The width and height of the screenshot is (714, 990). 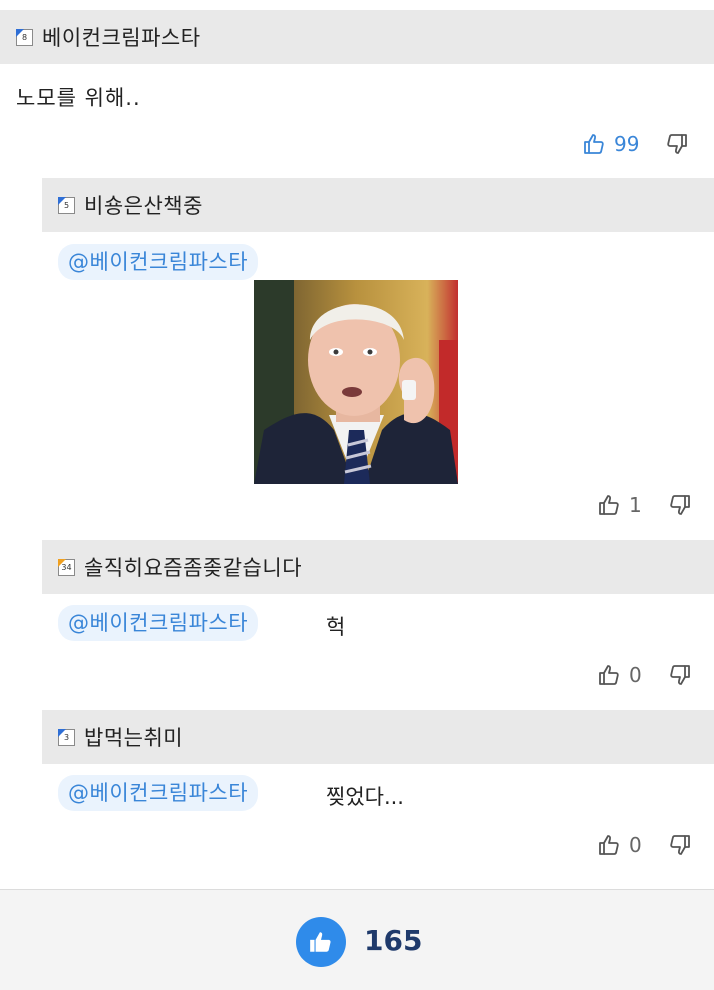 I want to click on level-badge: 3, so click(x=66, y=737).